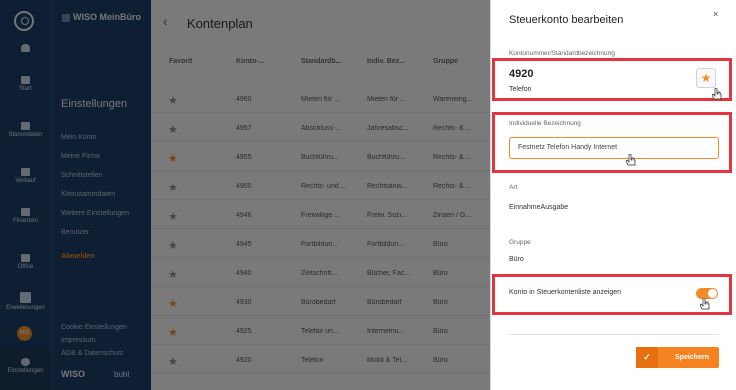  I want to click on favorite-star-button: ★, so click(706, 78).